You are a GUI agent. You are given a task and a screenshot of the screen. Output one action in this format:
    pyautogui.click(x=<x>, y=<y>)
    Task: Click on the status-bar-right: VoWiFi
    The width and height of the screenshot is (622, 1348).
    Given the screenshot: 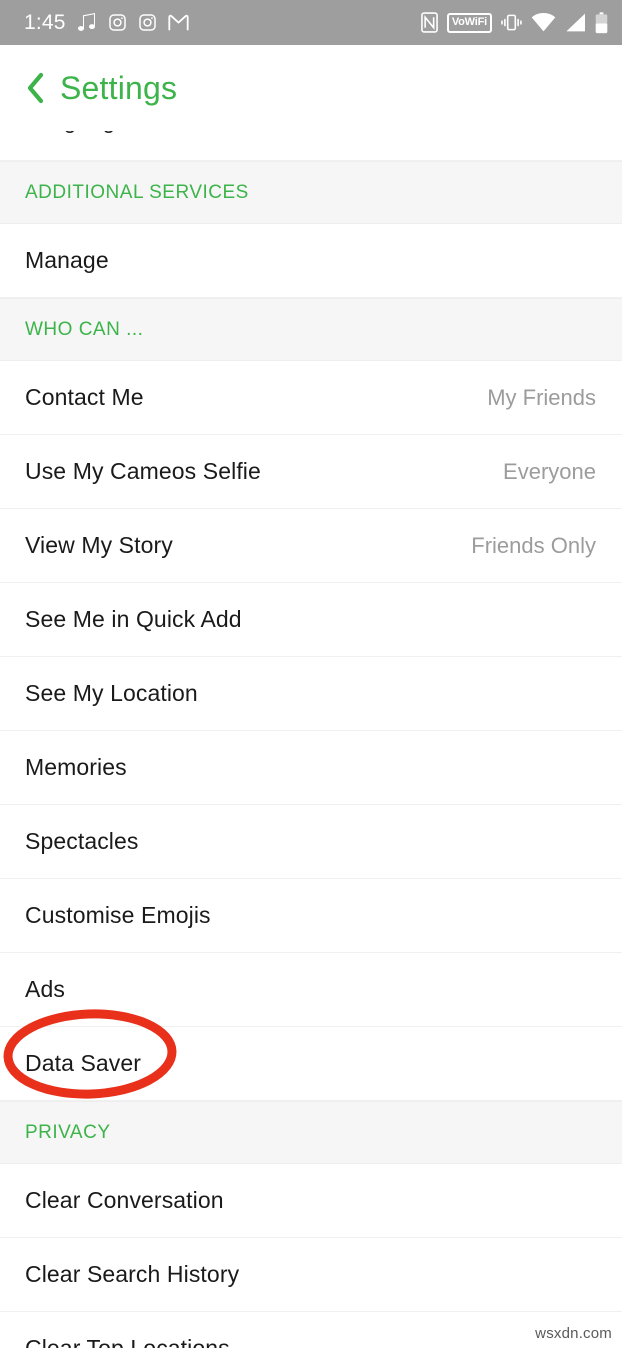 What is the action you would take?
    pyautogui.click(x=514, y=22)
    